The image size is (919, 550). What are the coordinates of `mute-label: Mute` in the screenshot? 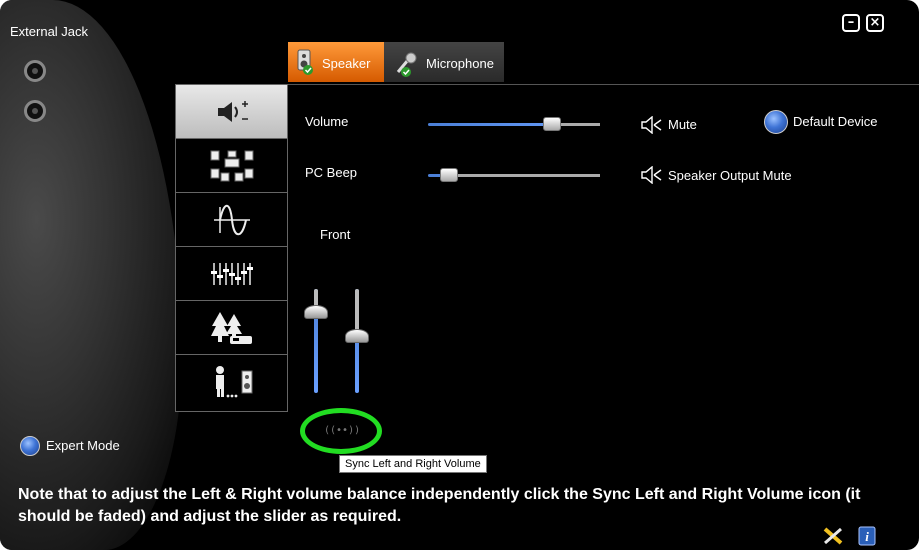 It's located at (682, 124).